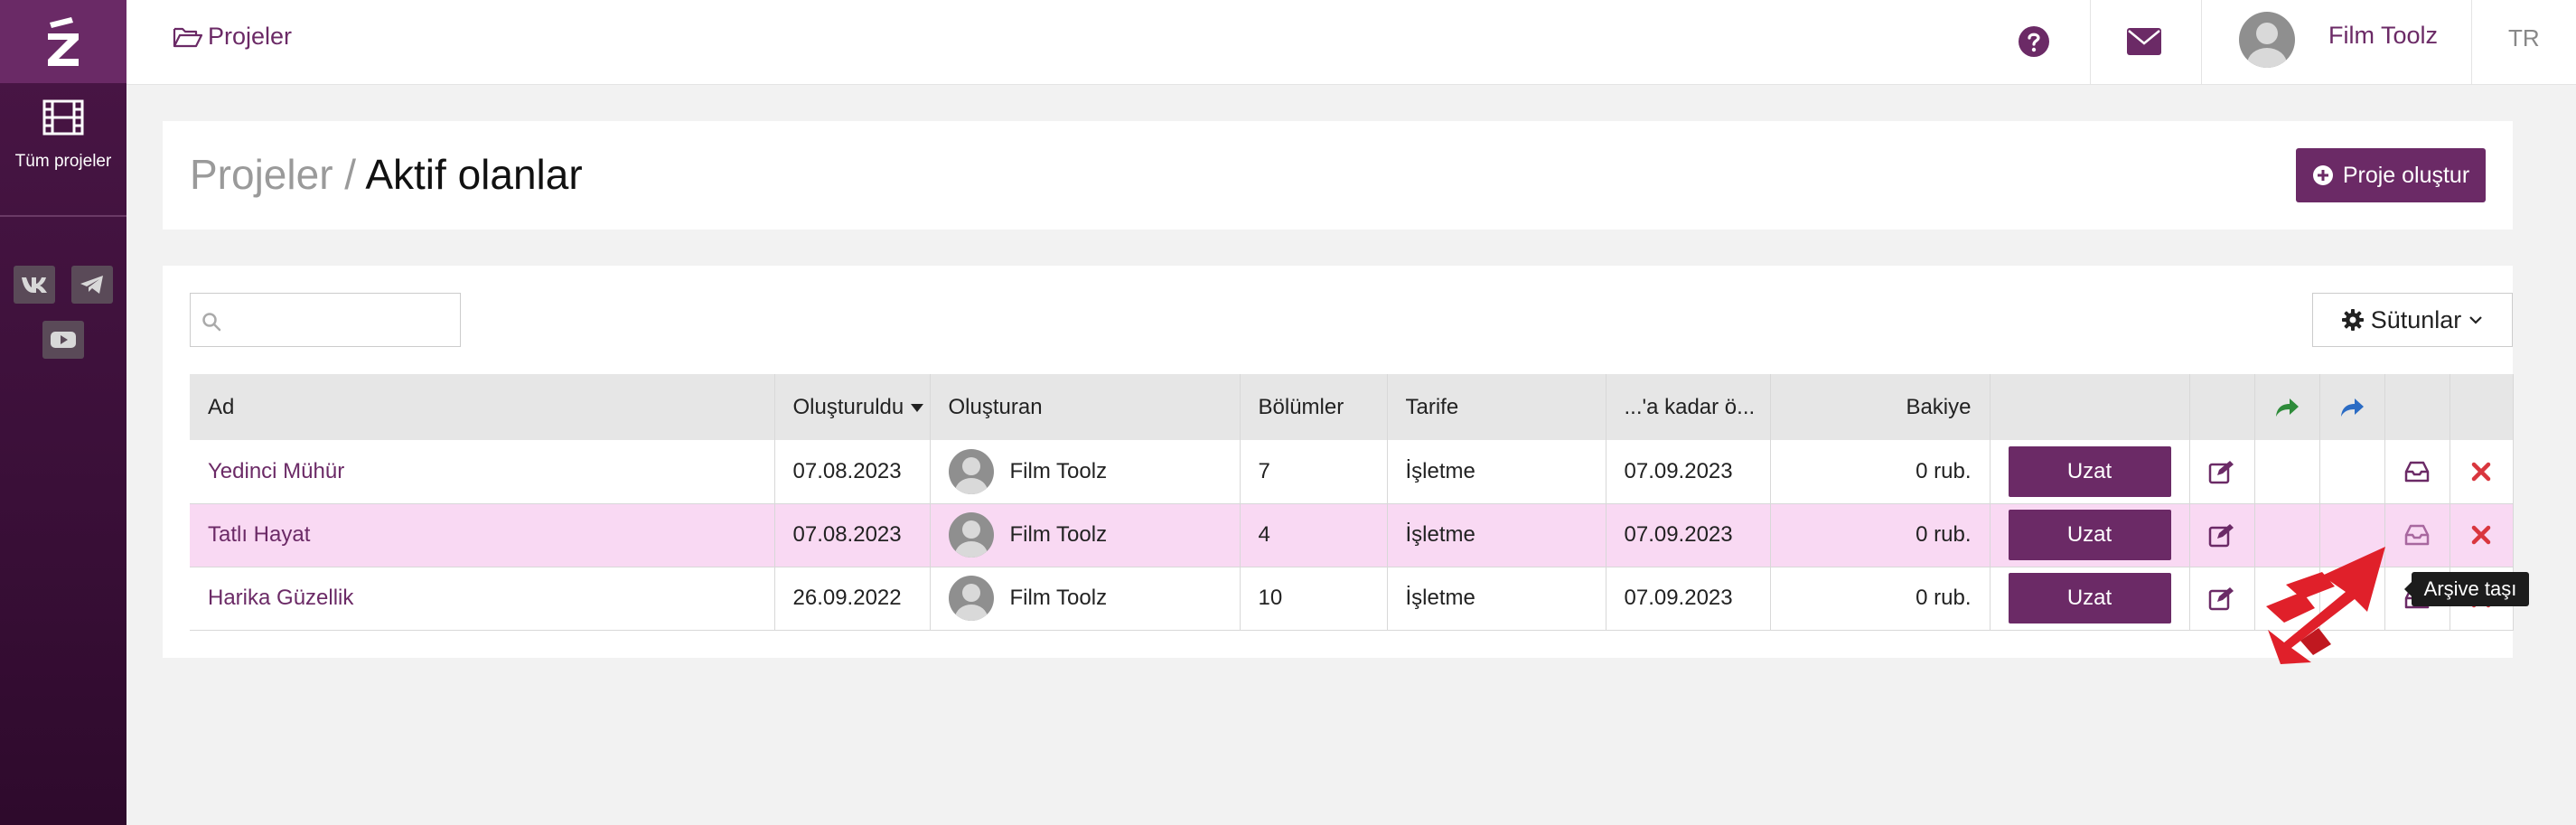 The height and width of the screenshot is (825, 2576). I want to click on envelope-icon, so click(2144, 41).